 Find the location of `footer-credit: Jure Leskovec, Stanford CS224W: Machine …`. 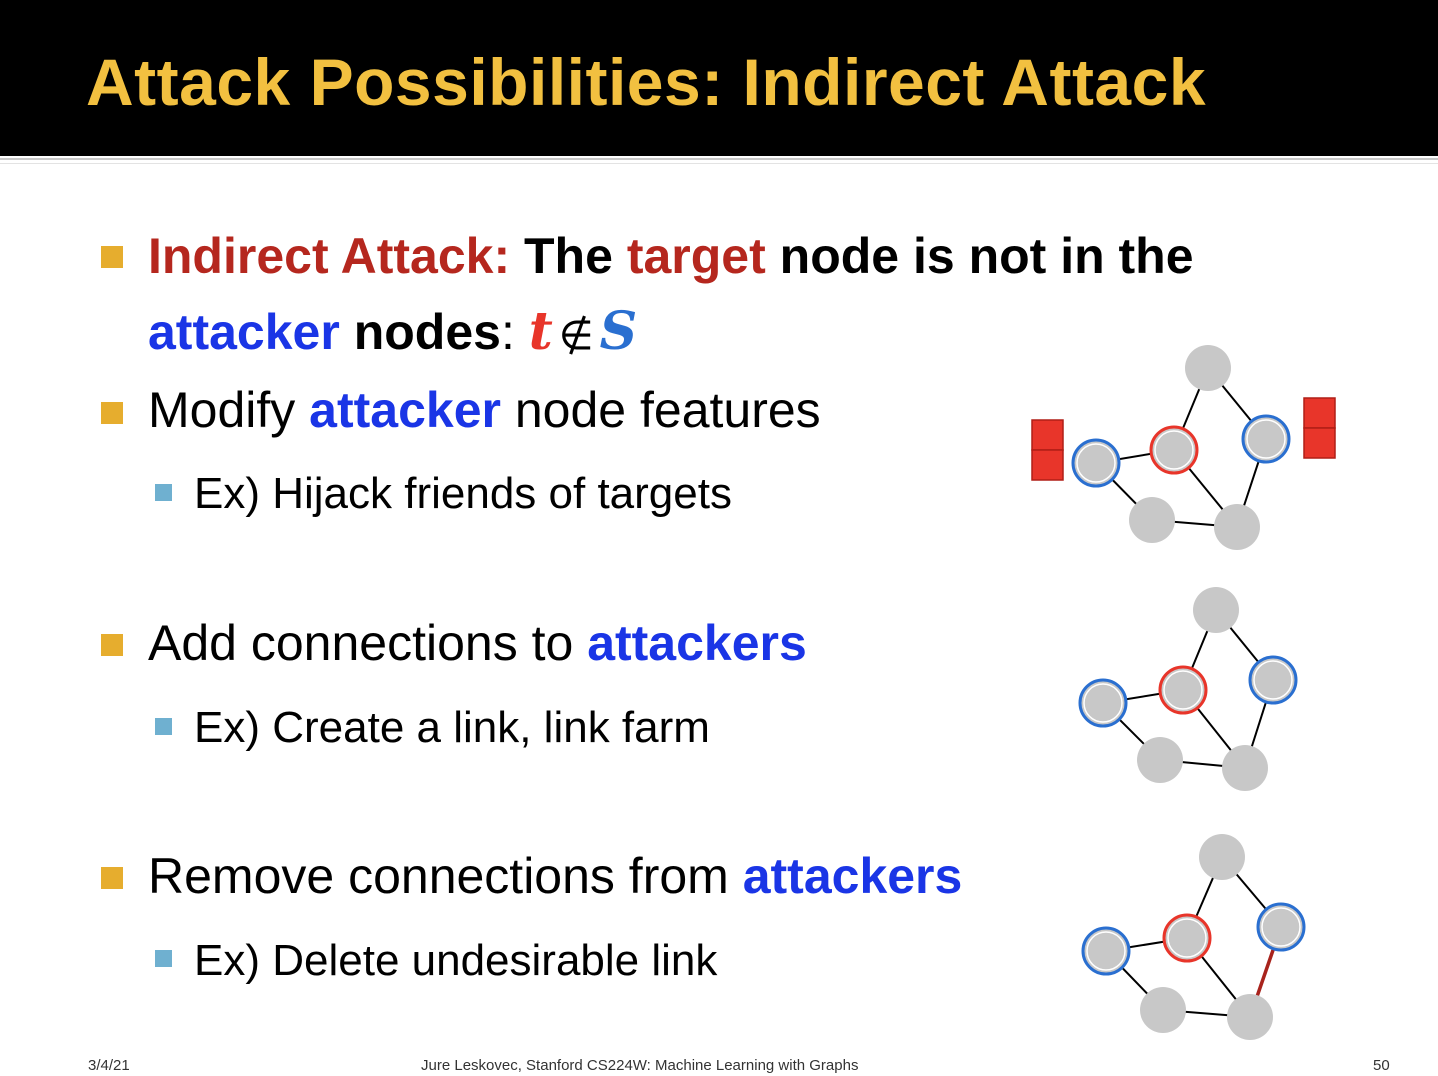

footer-credit: Jure Leskovec, Stanford CS224W: Machine … is located at coordinates (640, 1065).